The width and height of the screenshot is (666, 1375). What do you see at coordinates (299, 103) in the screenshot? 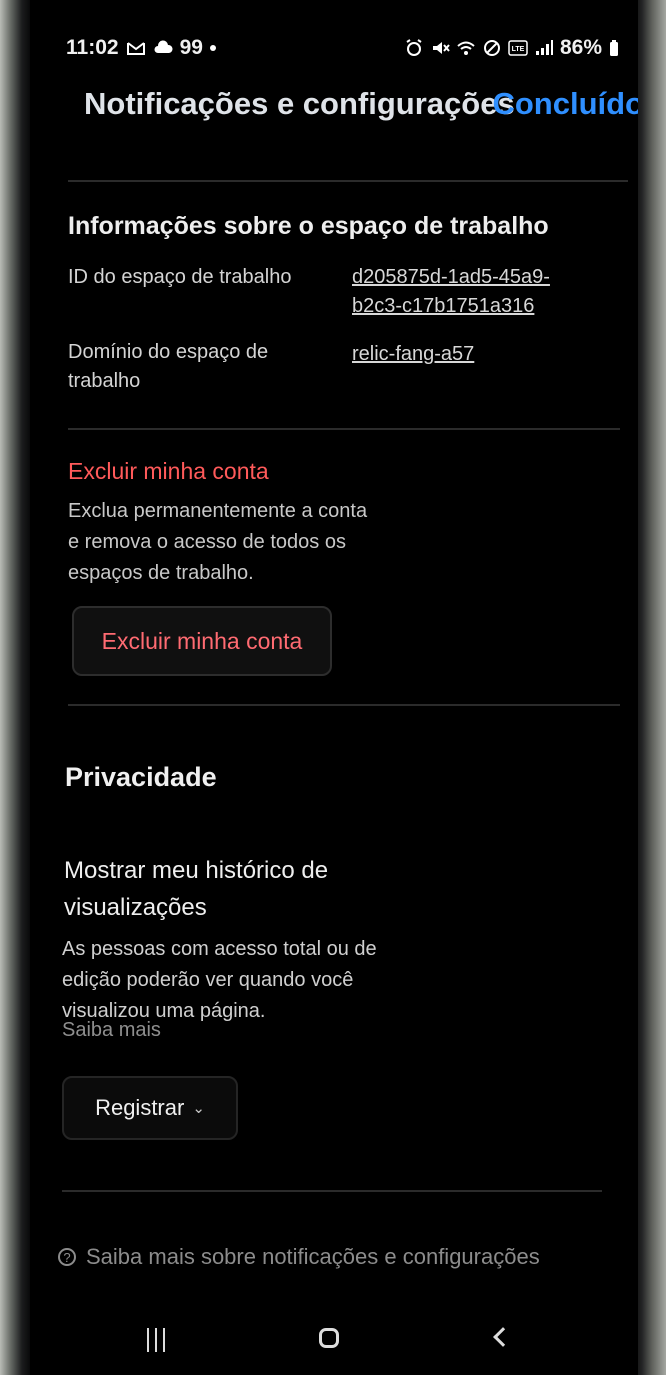
I see `page-title: Notificações e configurações` at bounding box center [299, 103].